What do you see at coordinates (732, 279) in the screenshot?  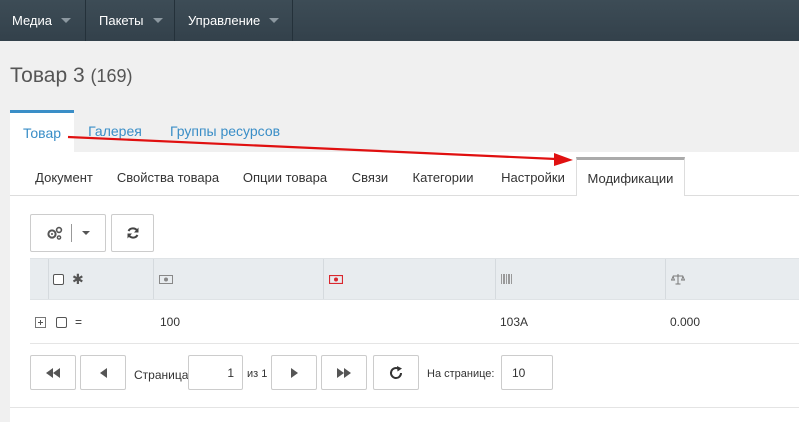 I see `column-header-weight` at bounding box center [732, 279].